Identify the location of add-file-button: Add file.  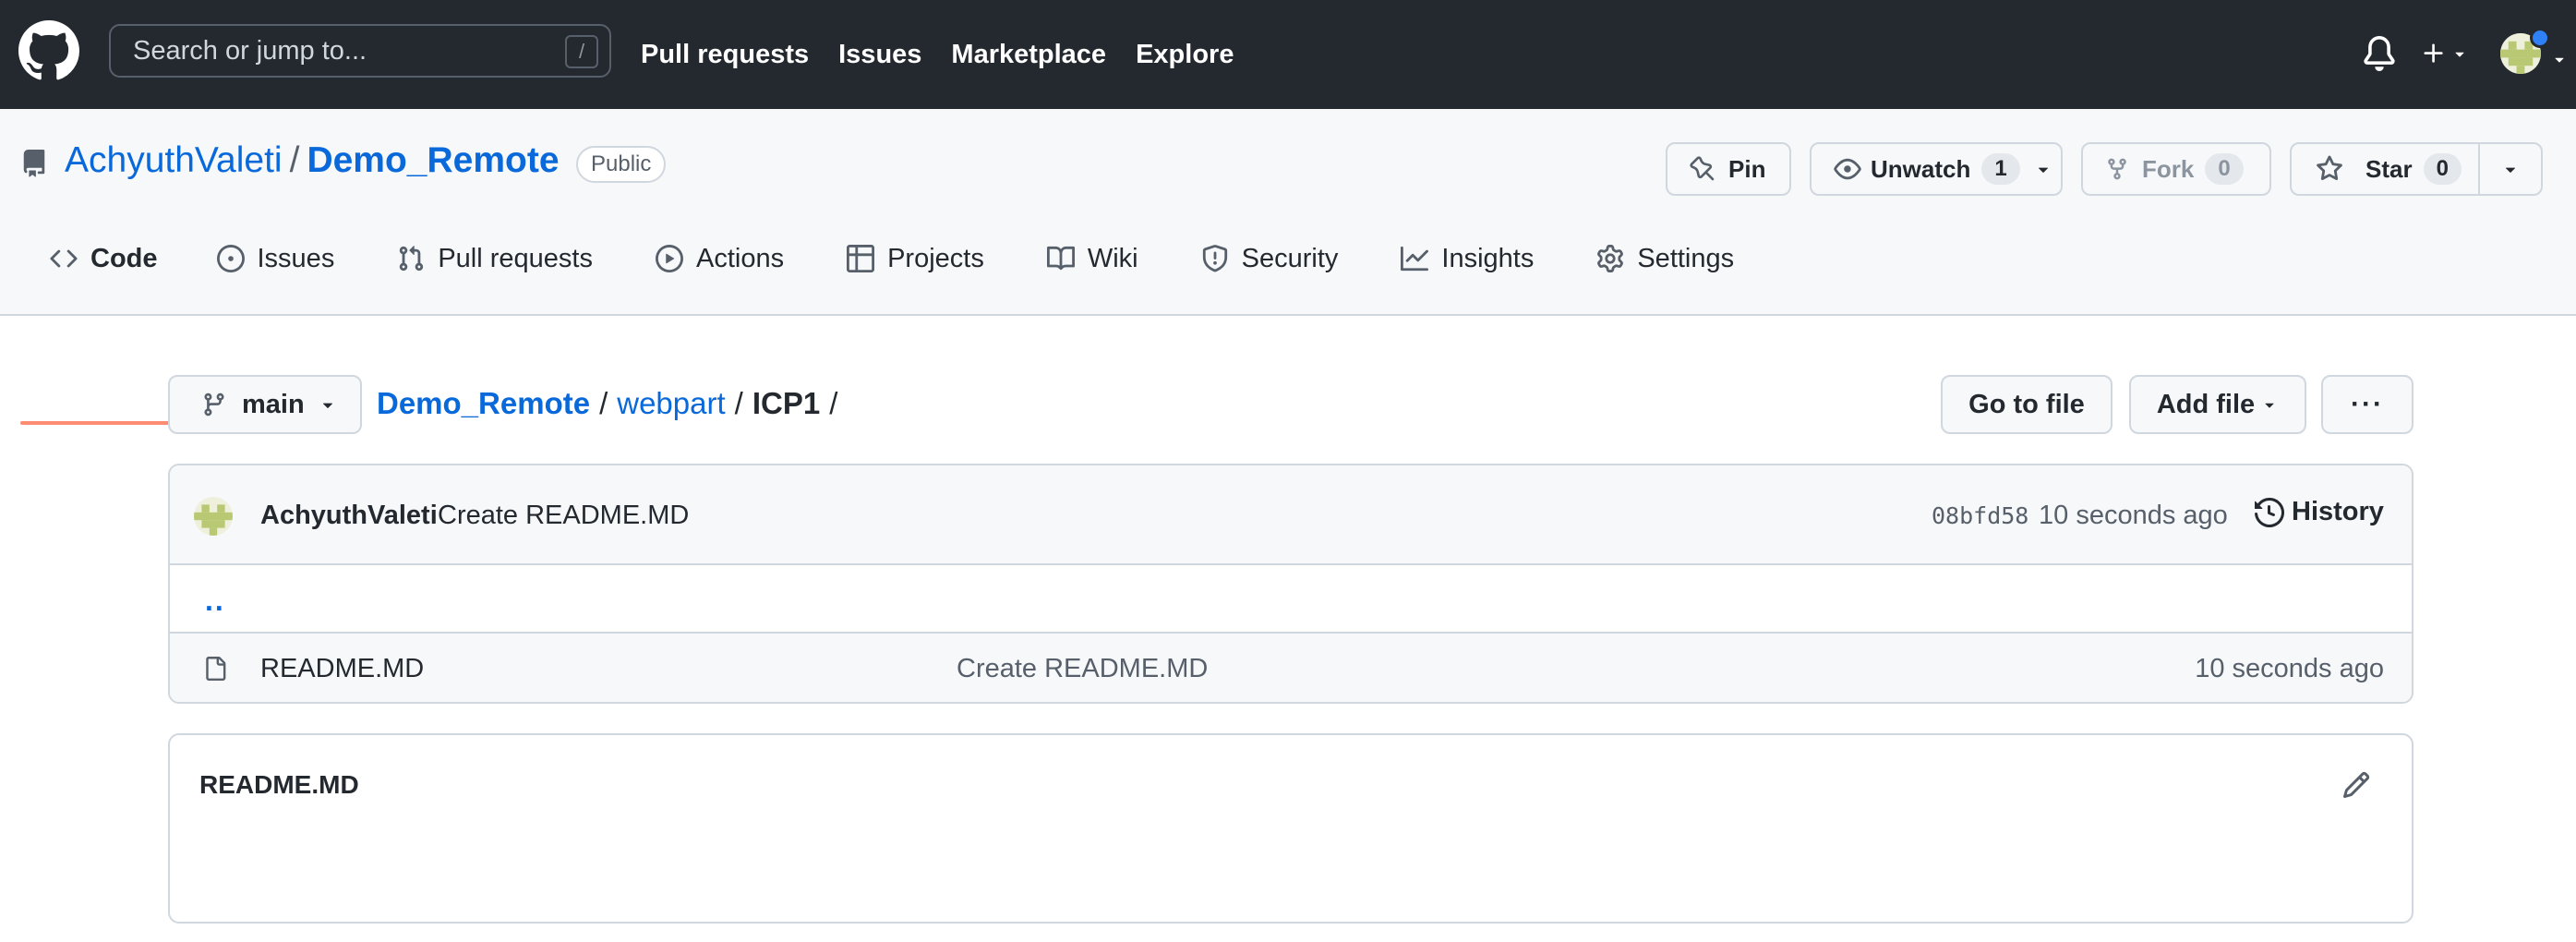
(2217, 405).